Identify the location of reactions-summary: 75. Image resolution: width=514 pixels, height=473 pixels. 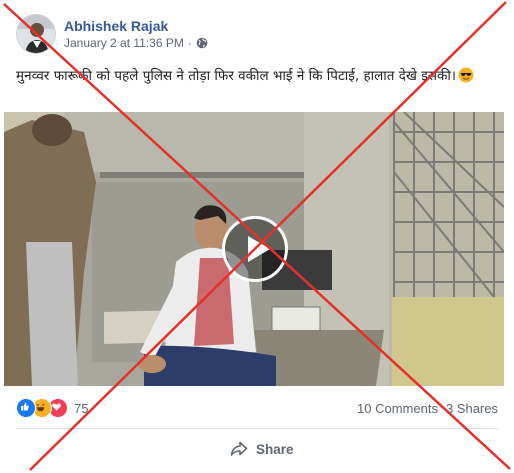
(52, 408).